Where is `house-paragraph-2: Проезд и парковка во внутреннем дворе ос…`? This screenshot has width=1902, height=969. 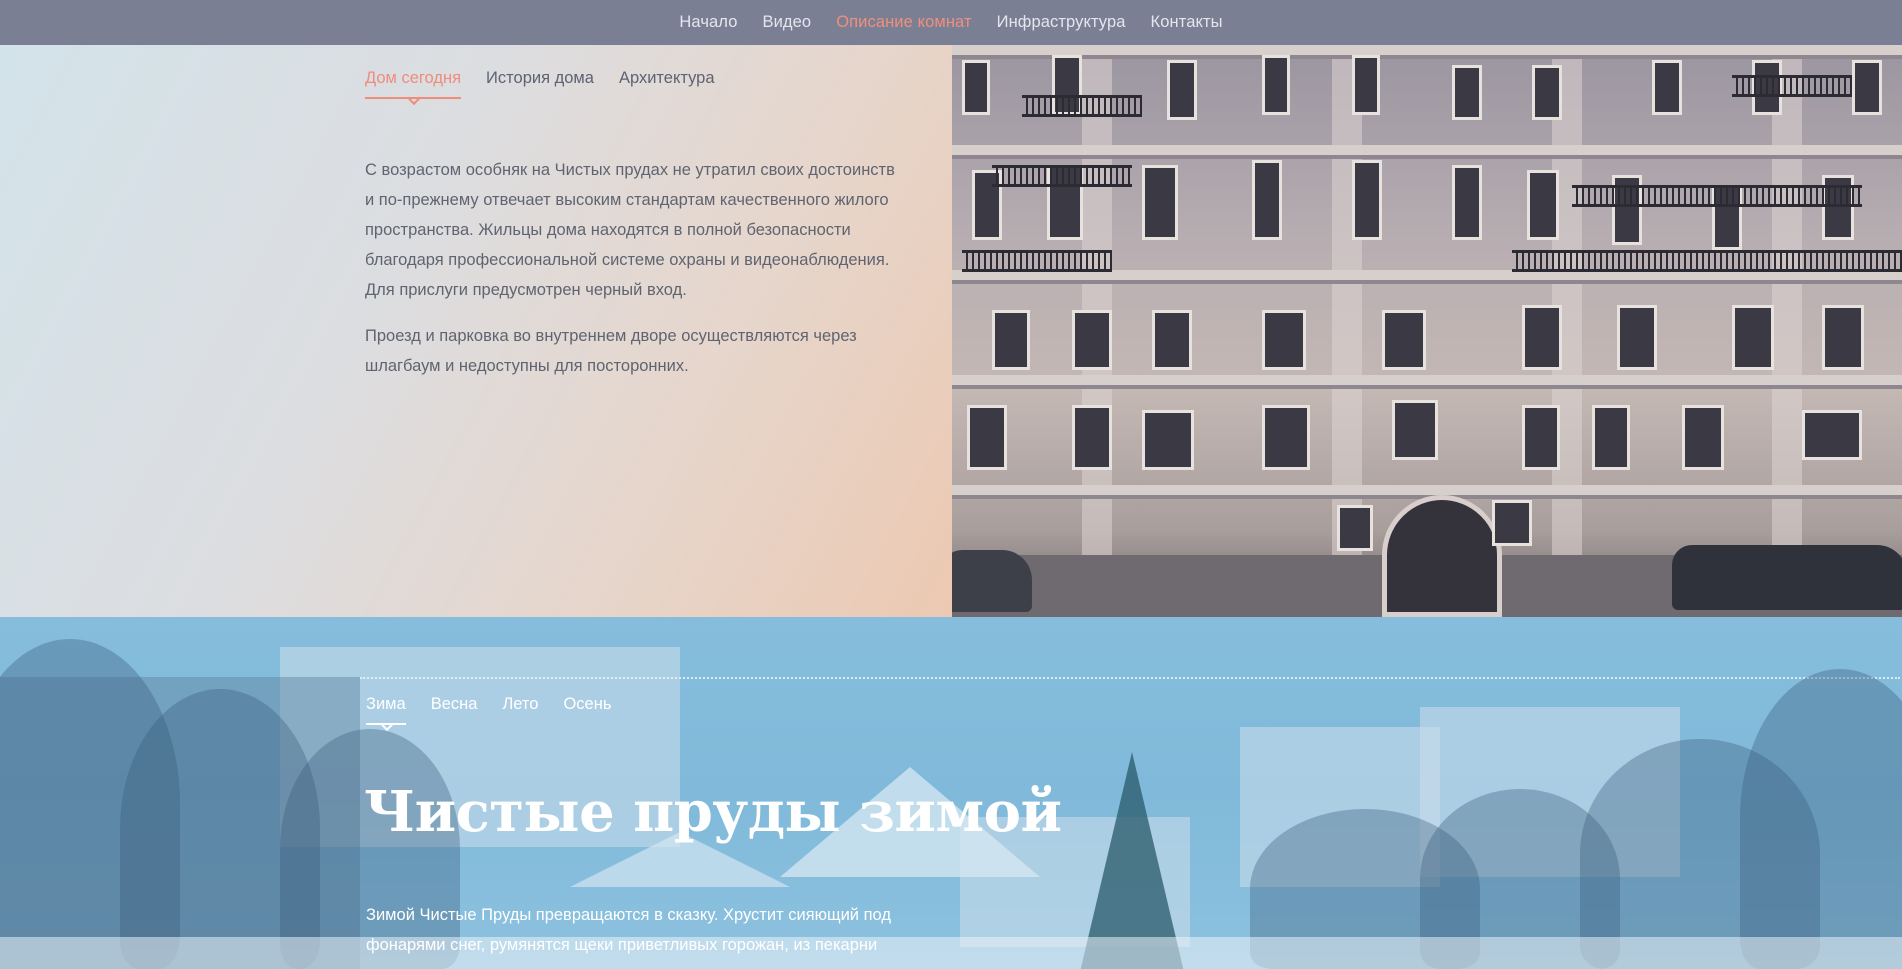 house-paragraph-2: Проезд и парковка во внутреннем дворе ос… is located at coordinates (611, 351).